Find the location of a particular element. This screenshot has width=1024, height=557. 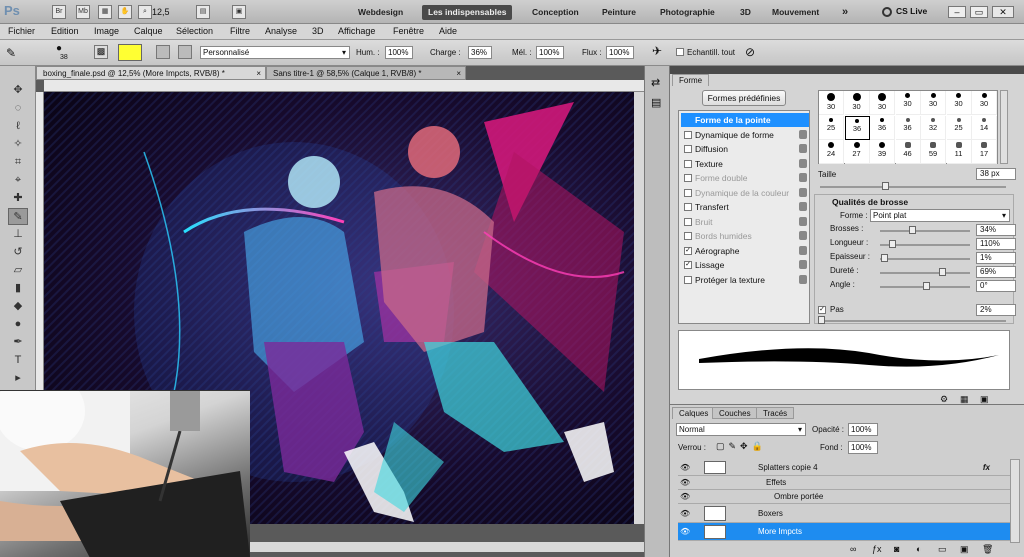

zoom-tool-icon: ⌕ is located at coordinates (145, 12).